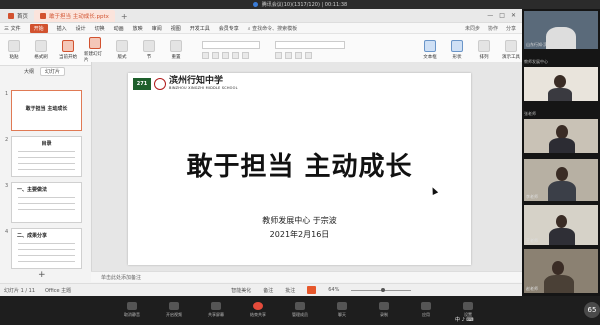 The width and height of the screenshot is (600, 325). What do you see at coordinates (149, 49) in the screenshot?
I see `section-button: 节` at bounding box center [149, 49].